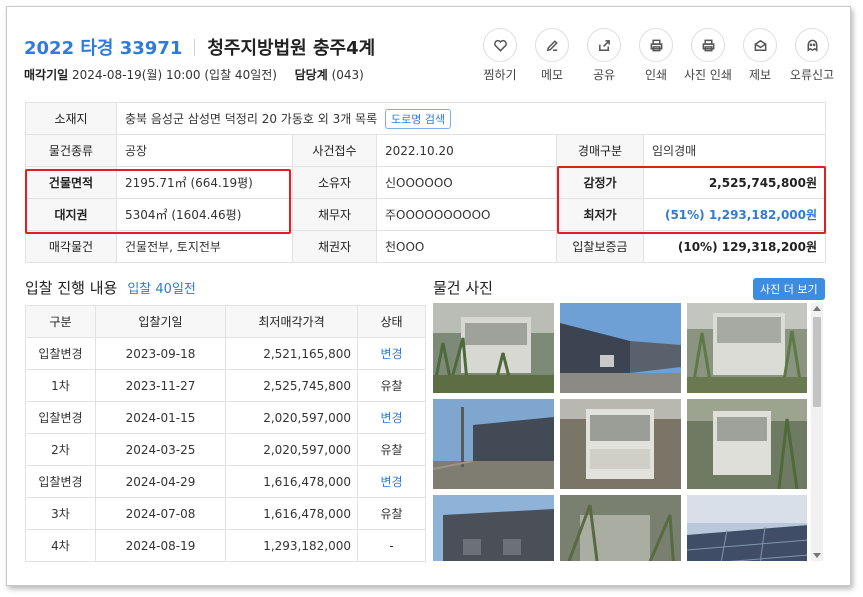 The height and width of the screenshot is (597, 863). Describe the element at coordinates (71, 150) in the screenshot. I see `type-label: 물건종류` at that location.